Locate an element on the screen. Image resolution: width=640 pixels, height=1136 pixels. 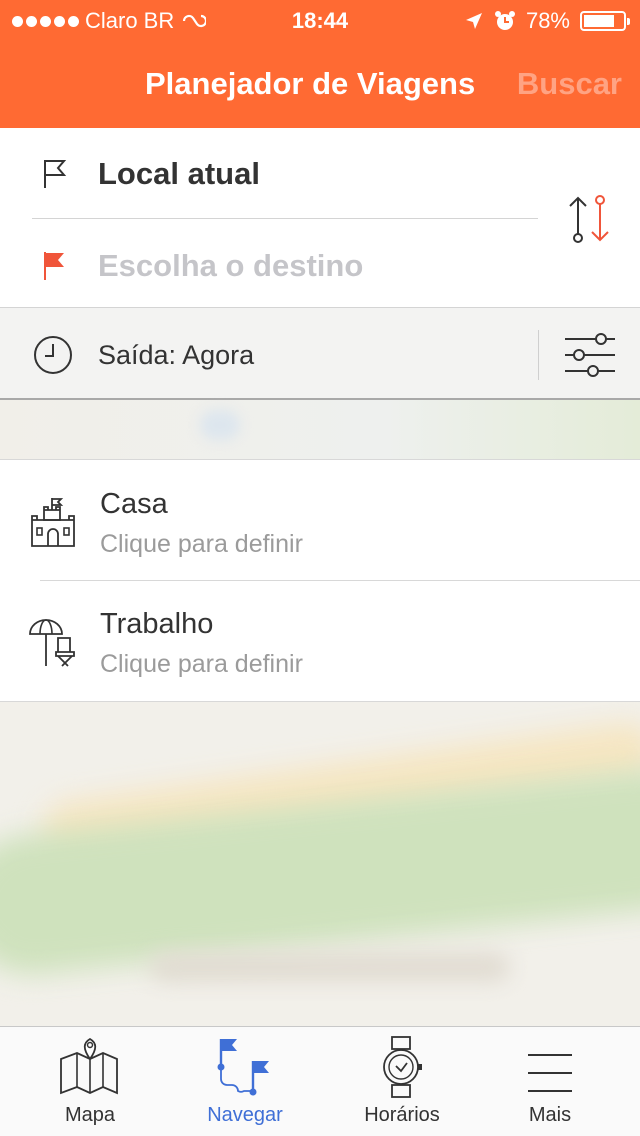
departure-row: Saída: Agora is located at coordinates (320, 354).